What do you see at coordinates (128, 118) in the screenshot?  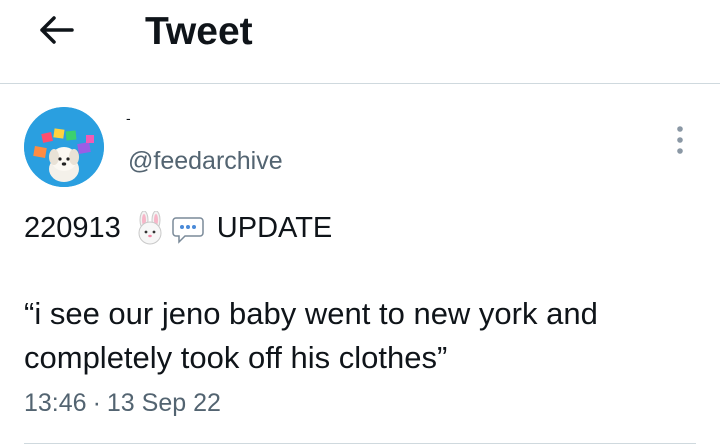 I see `display-name: -` at bounding box center [128, 118].